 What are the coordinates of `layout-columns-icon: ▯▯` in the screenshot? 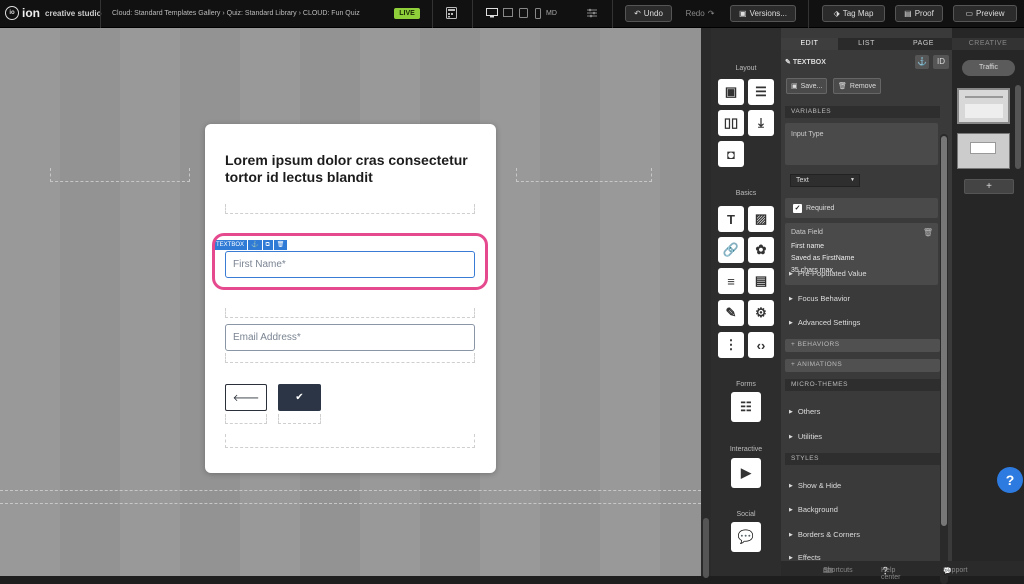 It's located at (731, 123).